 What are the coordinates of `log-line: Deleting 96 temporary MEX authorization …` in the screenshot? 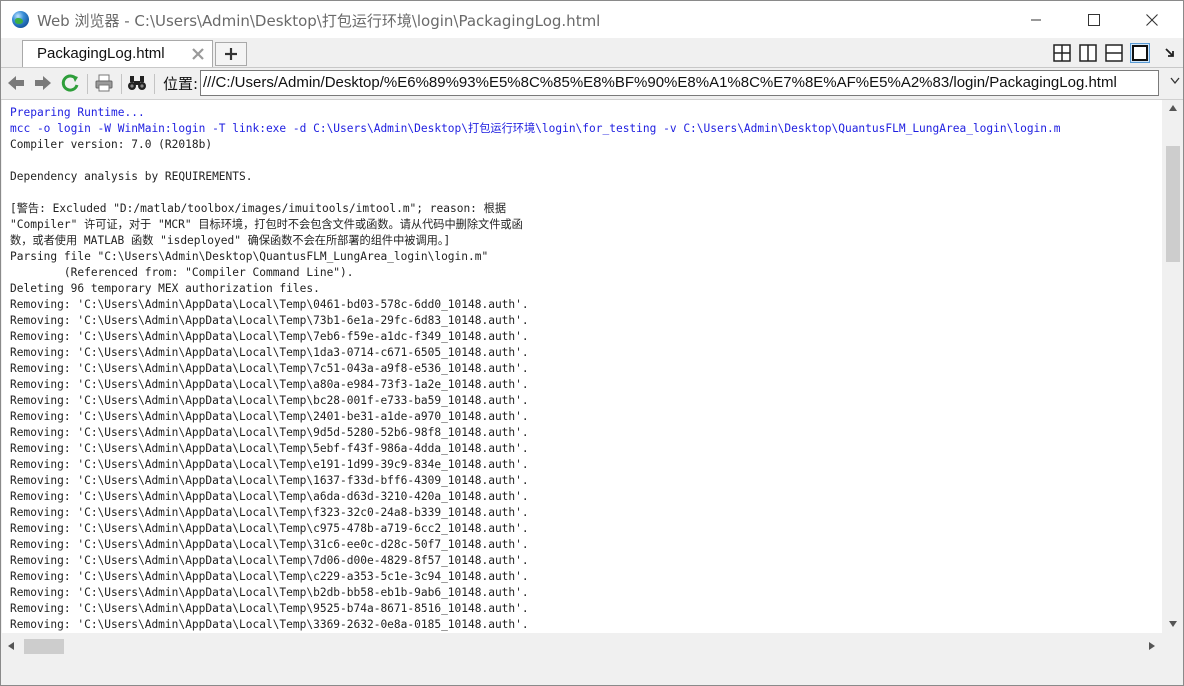 It's located at (165, 288).